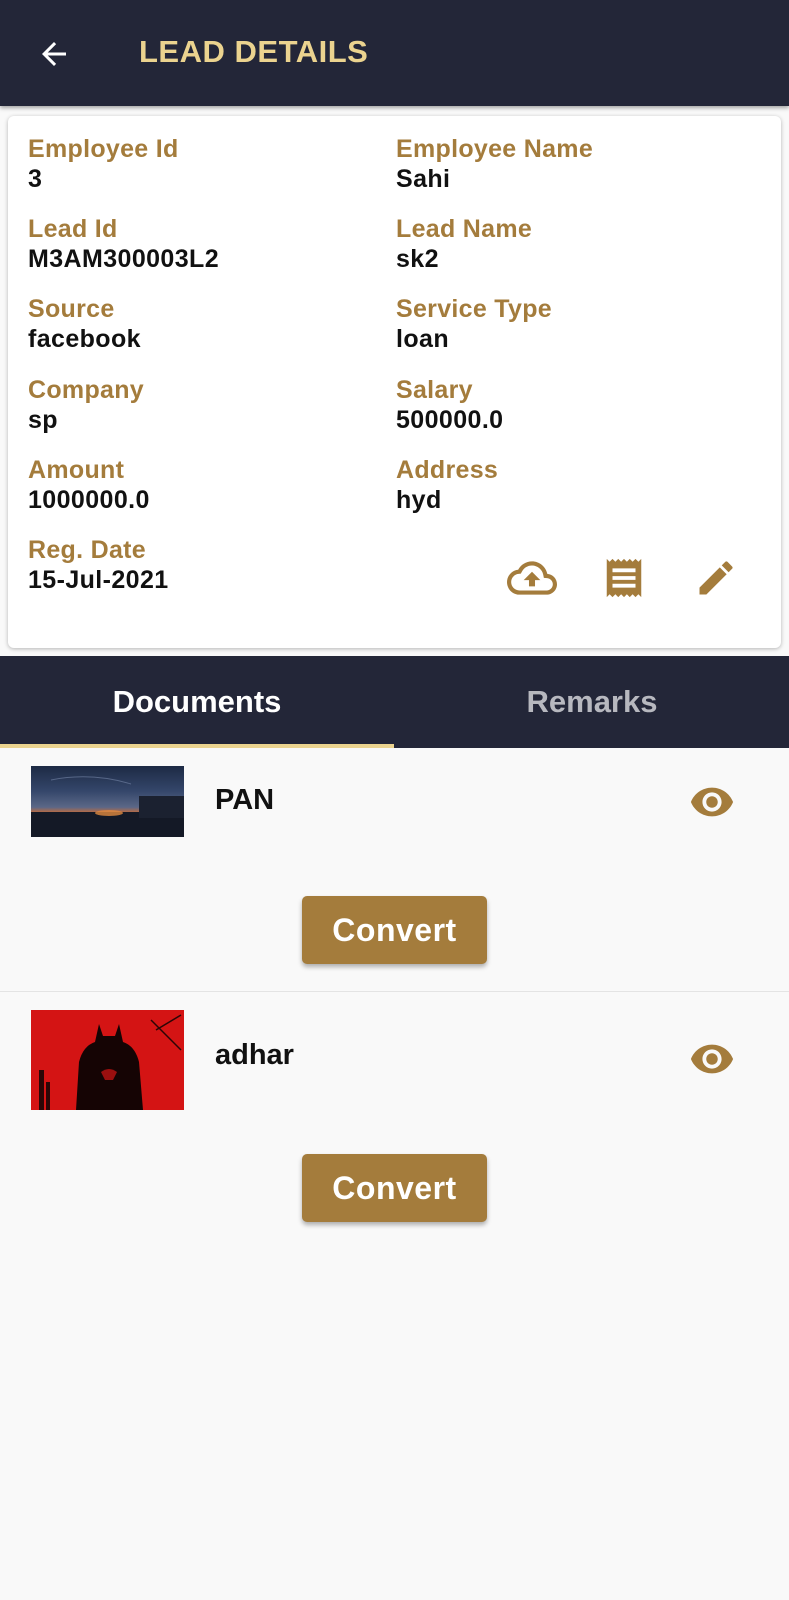 The image size is (789, 1600). What do you see at coordinates (86, 405) in the screenshot?
I see `company-field: Company sp` at bounding box center [86, 405].